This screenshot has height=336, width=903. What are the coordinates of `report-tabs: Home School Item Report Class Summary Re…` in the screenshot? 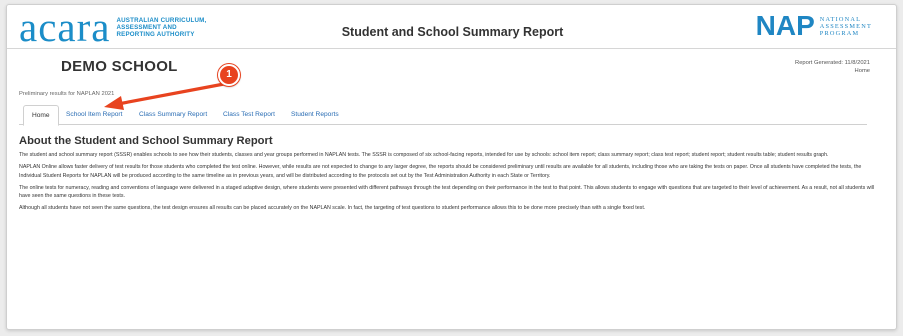 It's located at (443, 115).